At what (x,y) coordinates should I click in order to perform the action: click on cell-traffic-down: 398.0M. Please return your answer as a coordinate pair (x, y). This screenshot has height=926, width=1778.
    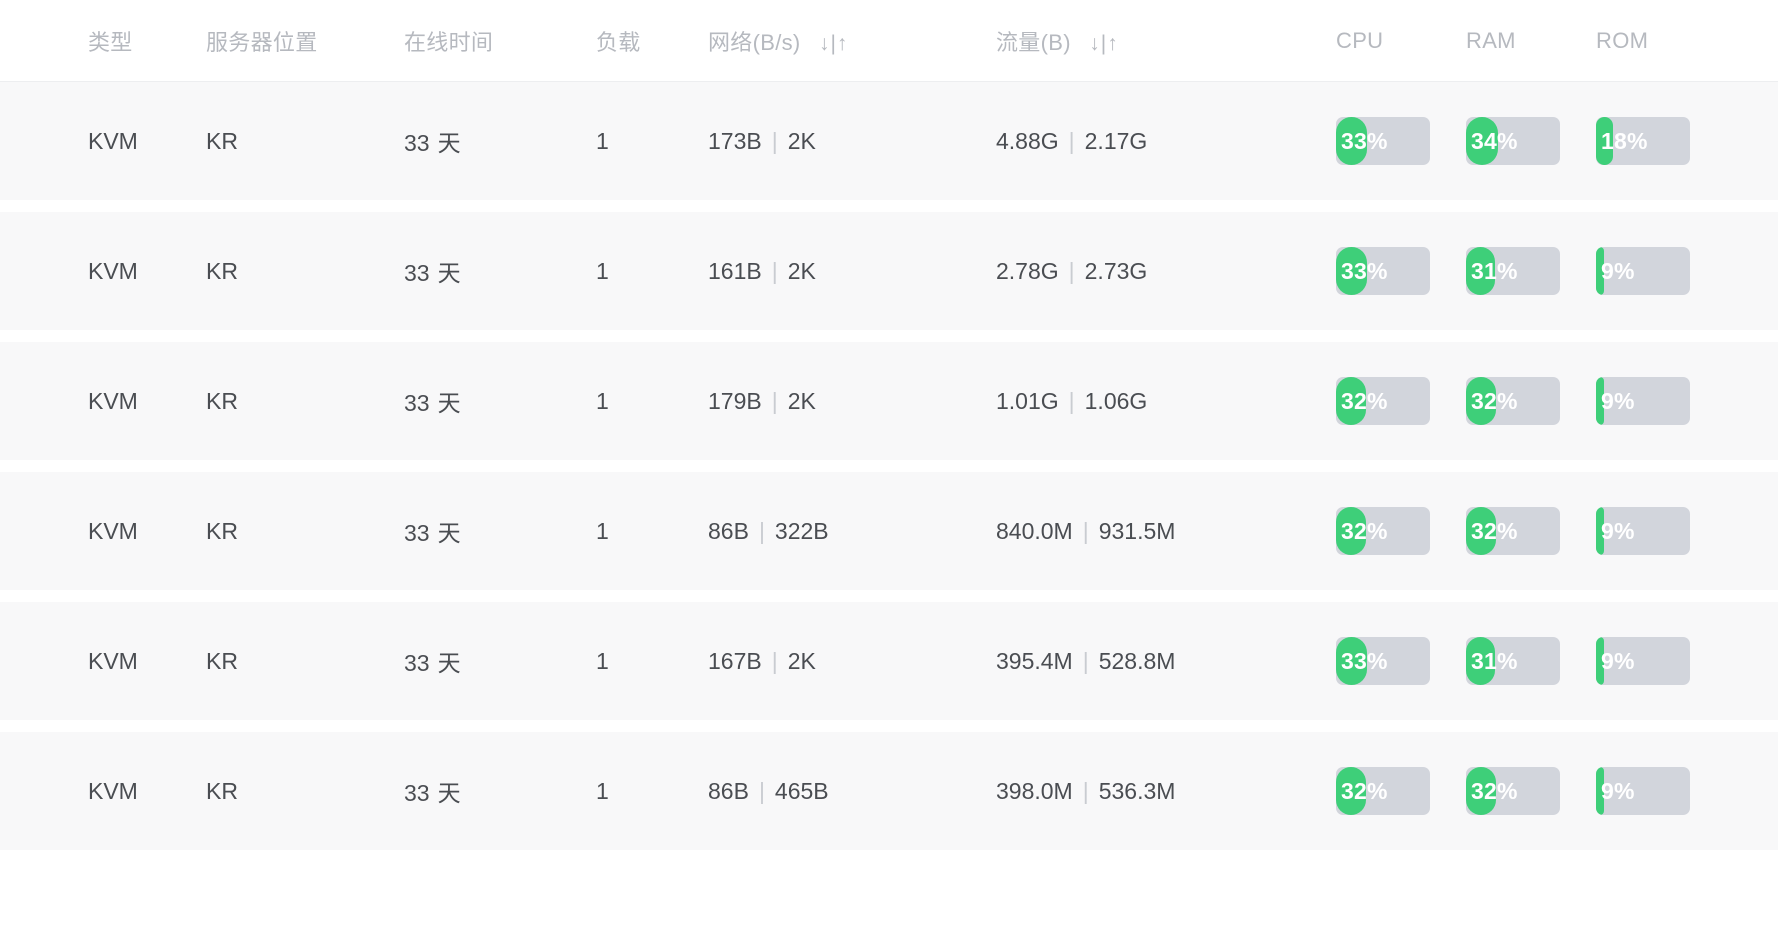
    Looking at the image, I should click on (1034, 790).